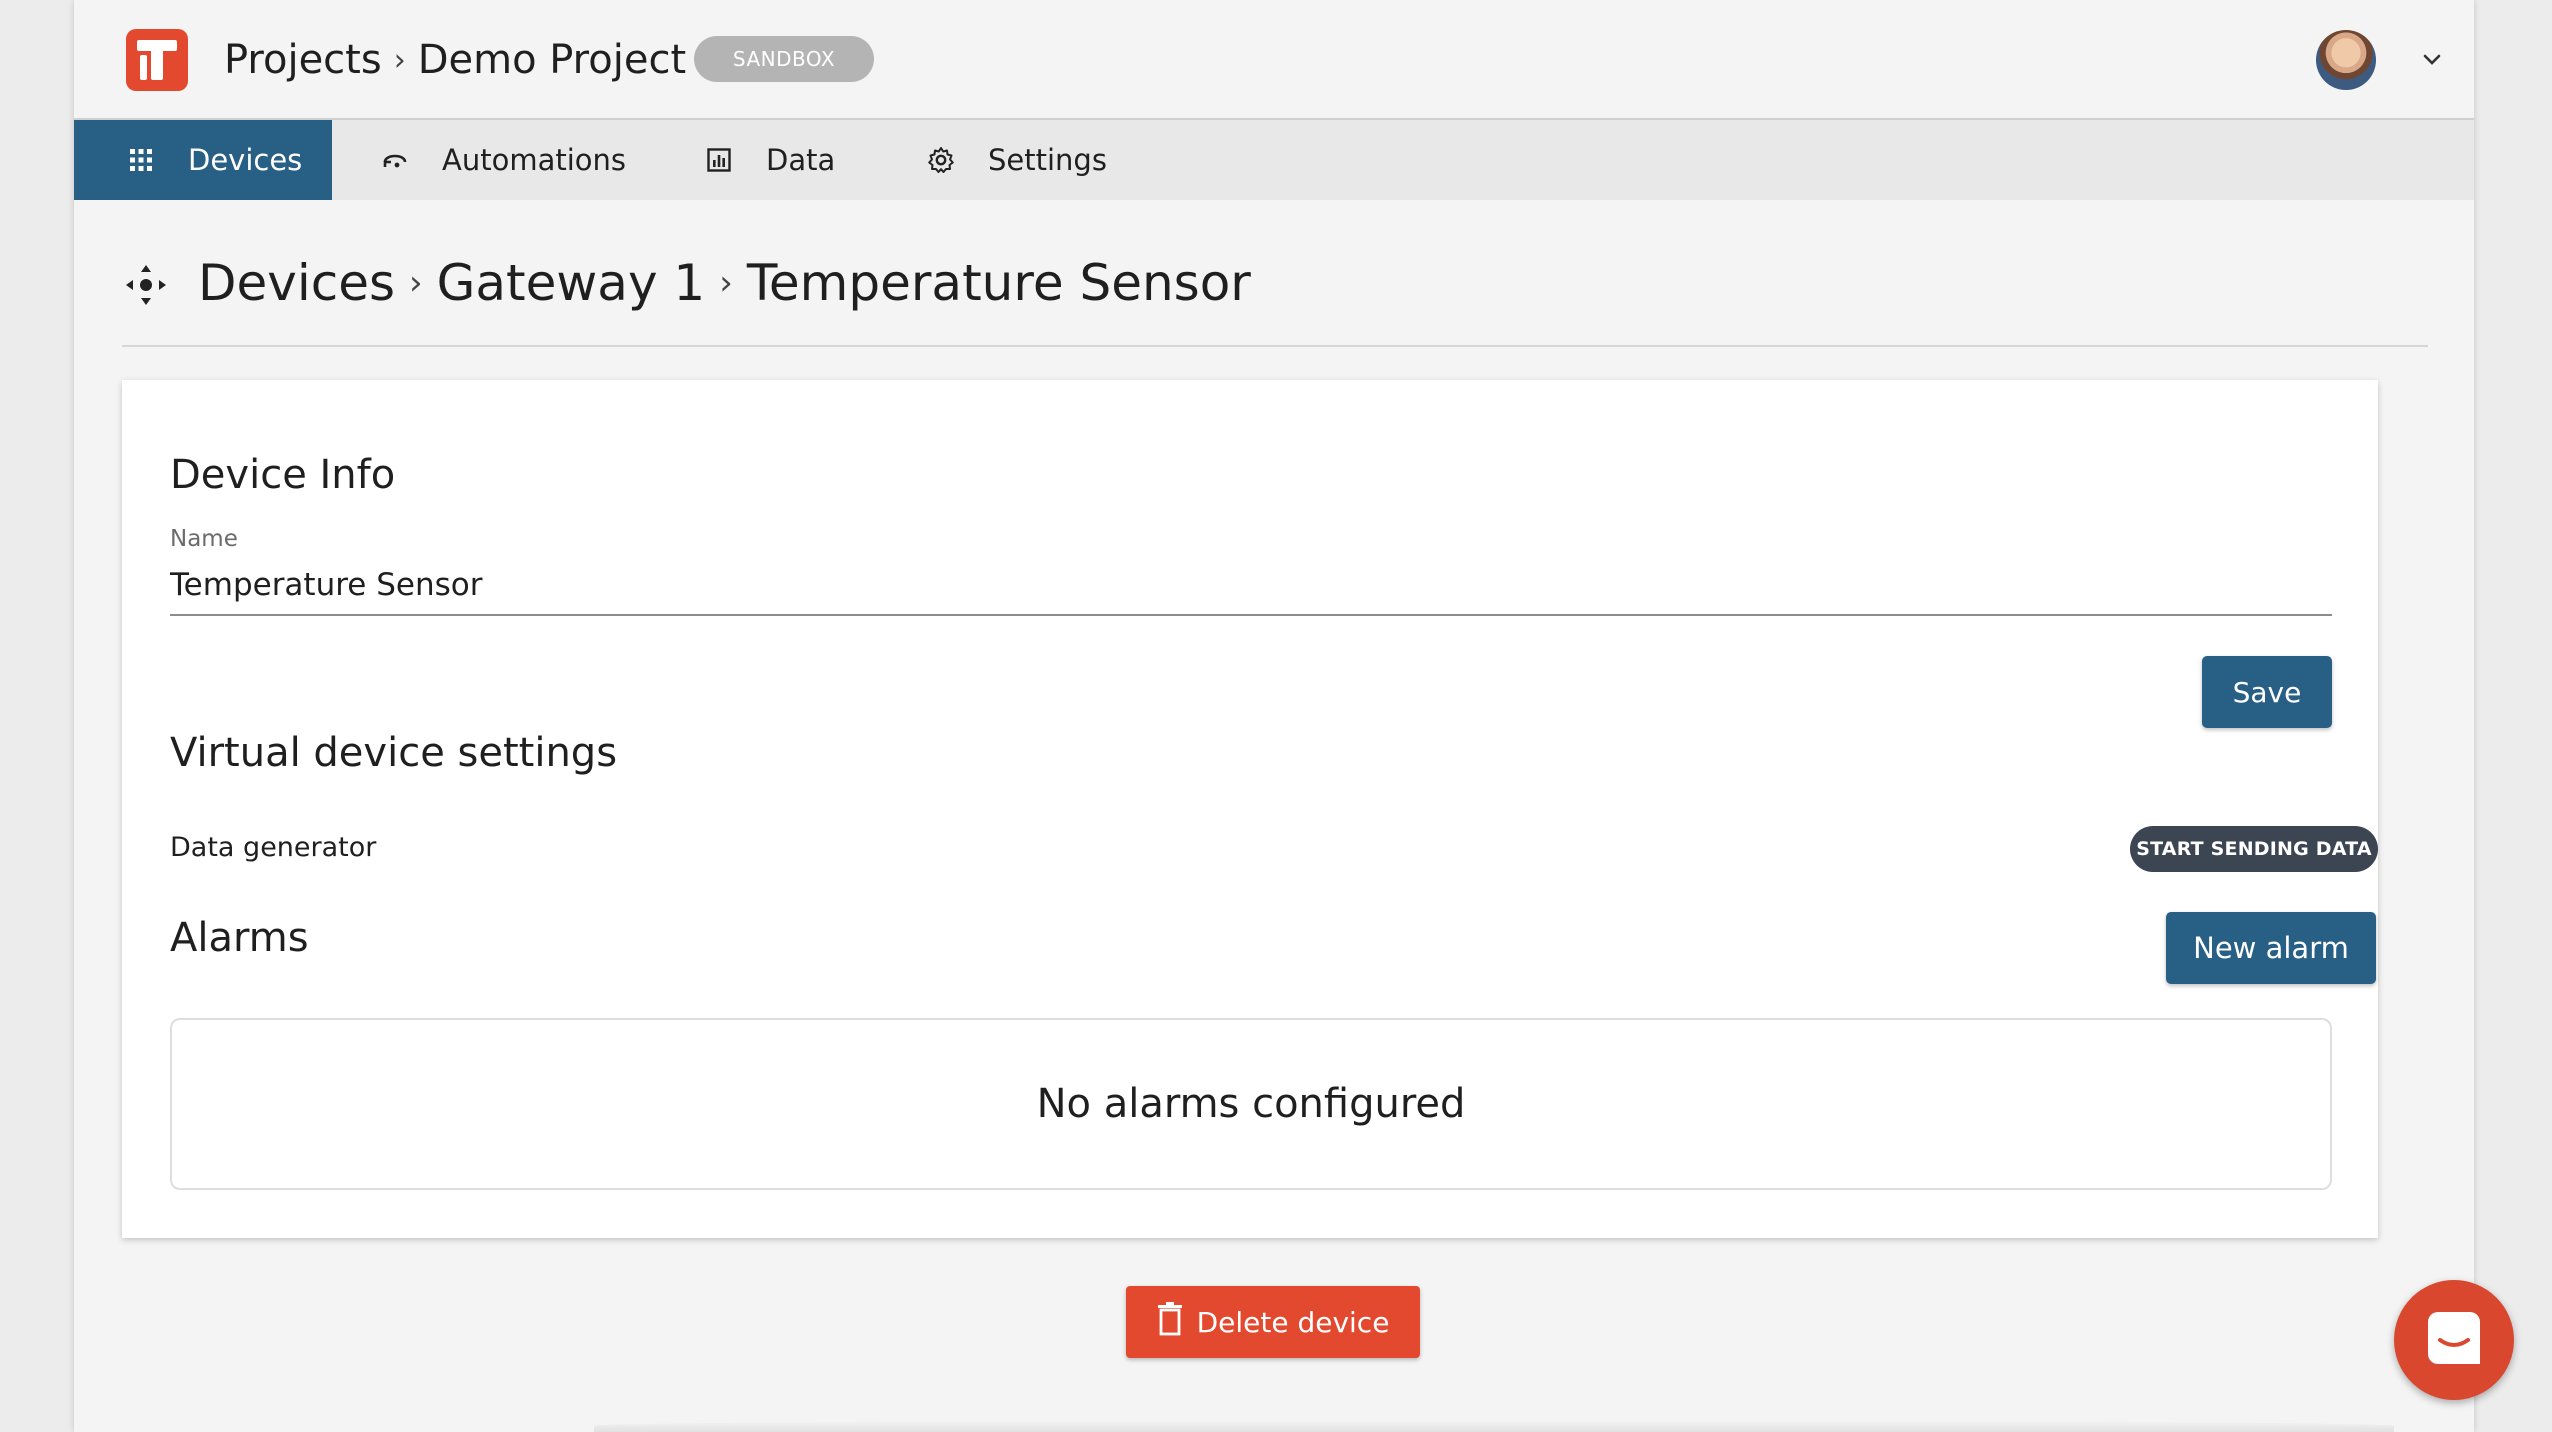 This screenshot has width=2552, height=1432. I want to click on alarms-heading: Alarms, so click(239, 938).